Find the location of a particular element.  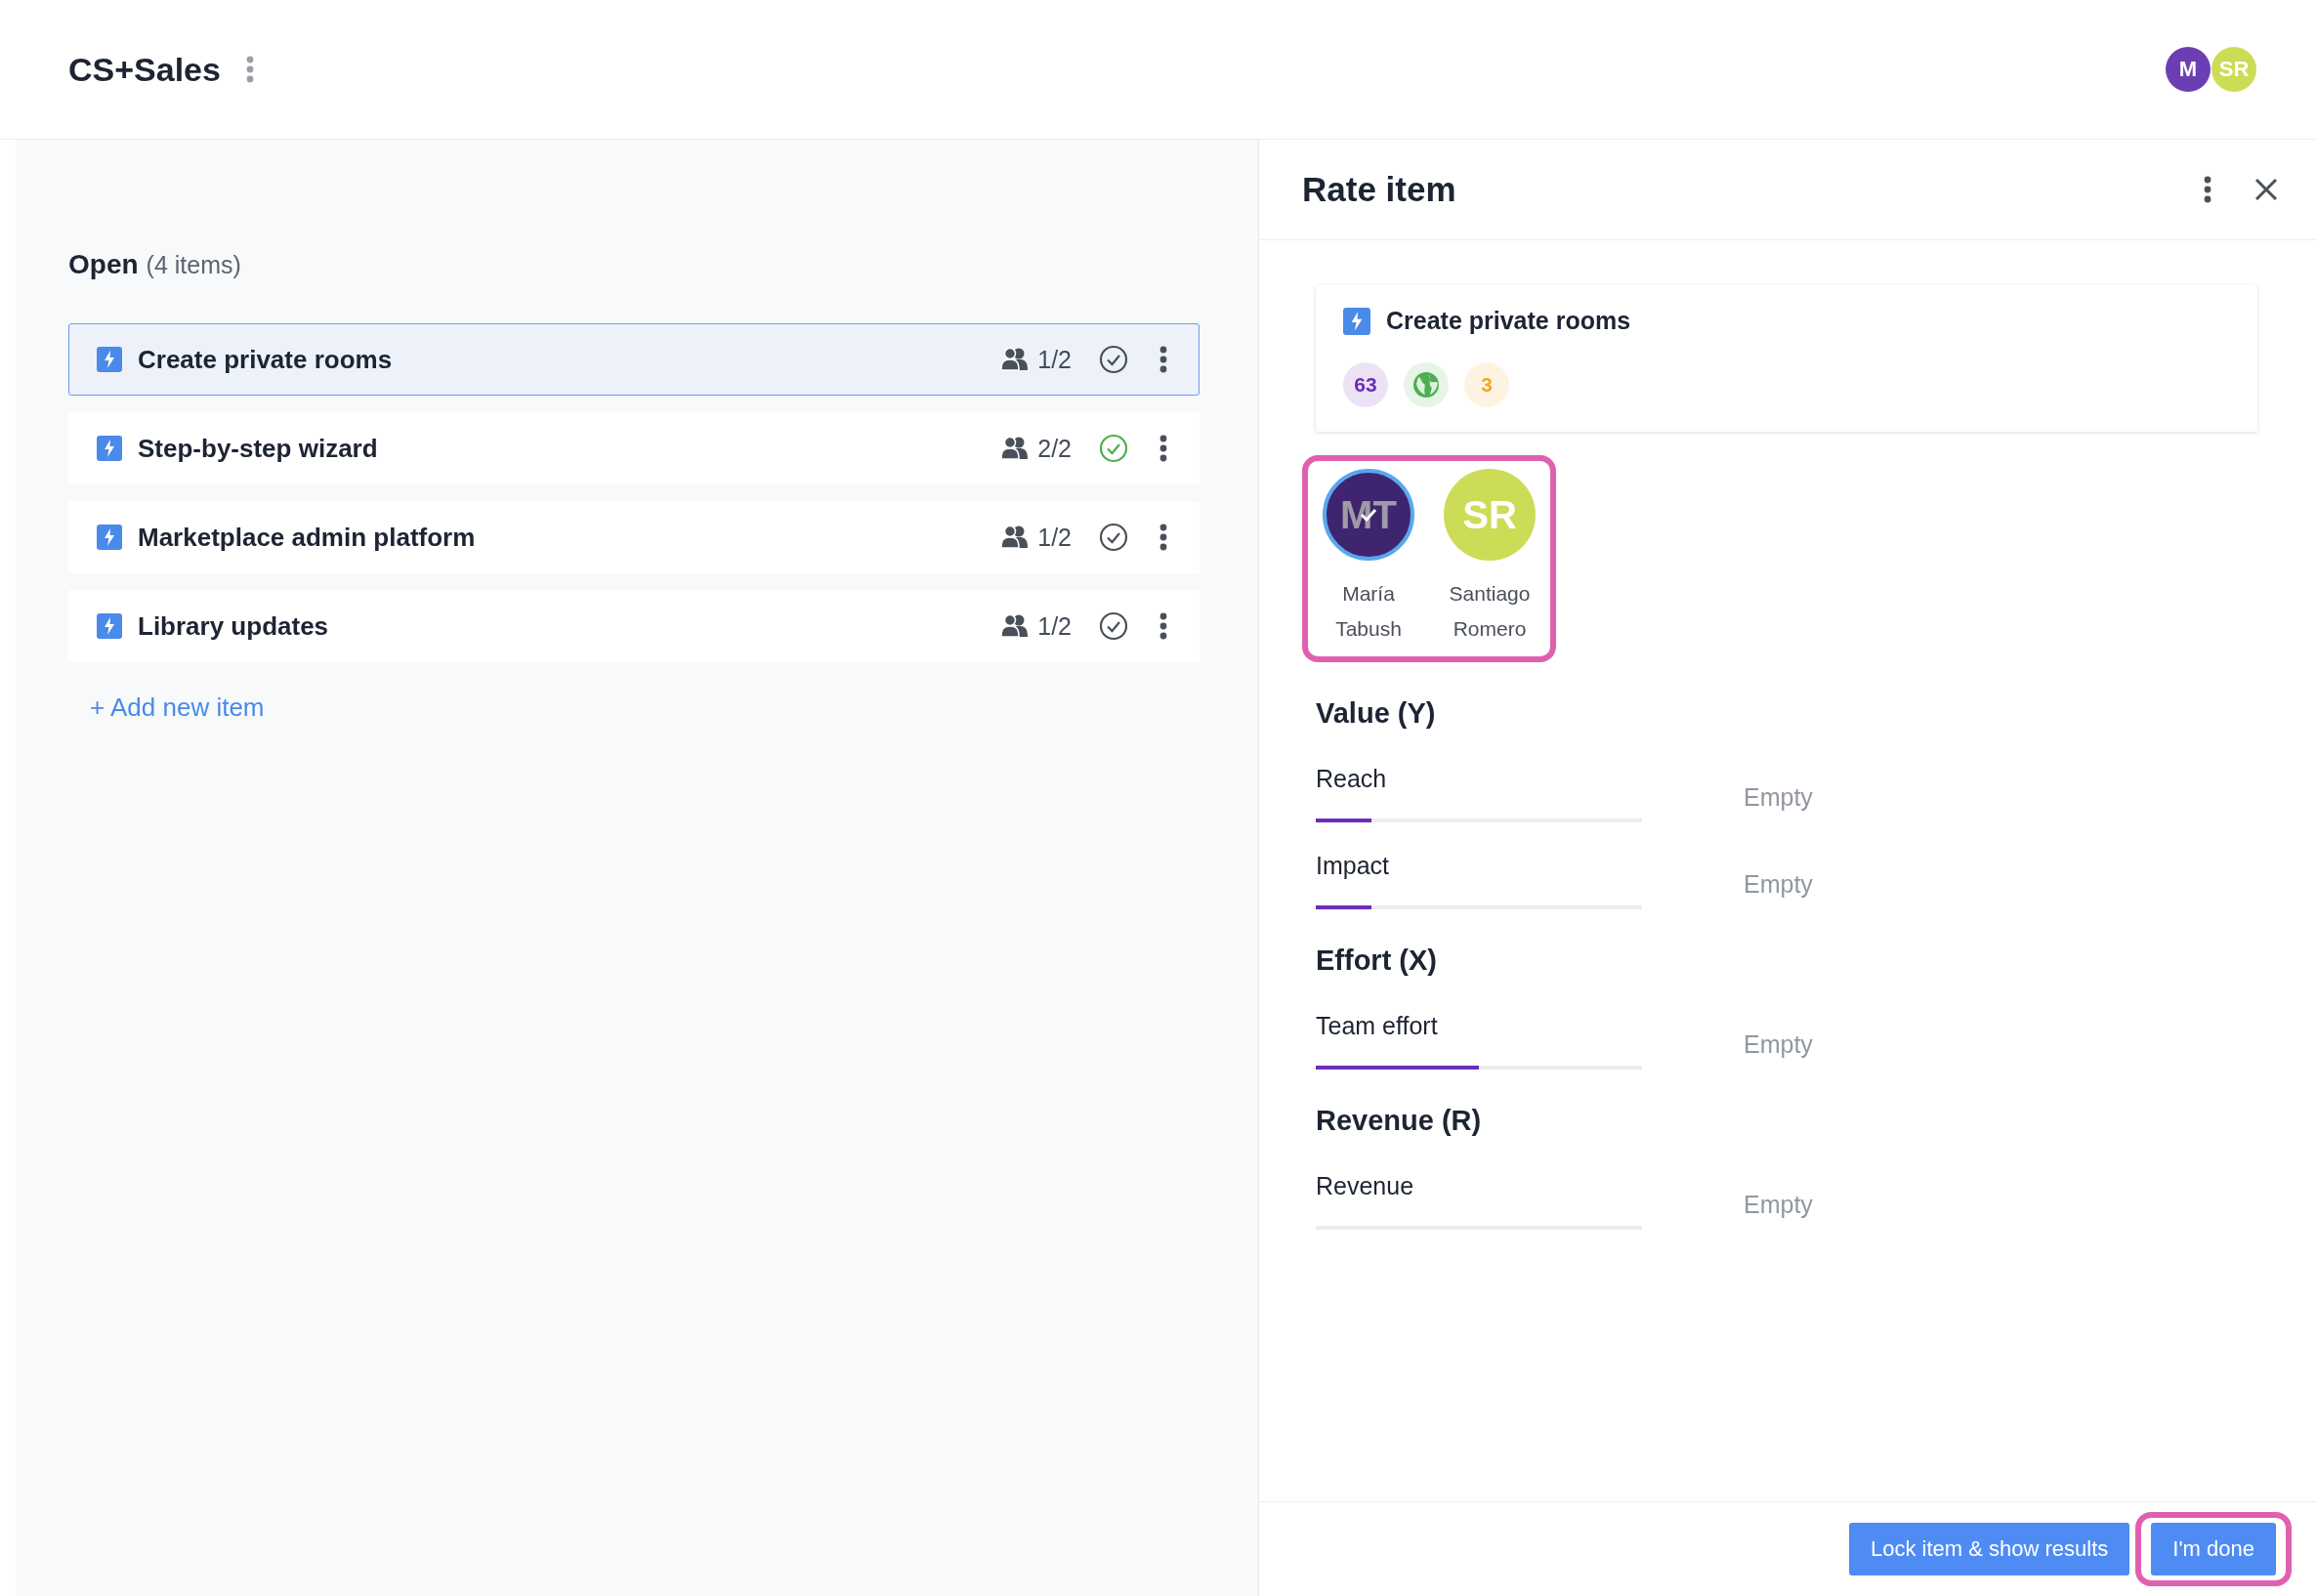

card-title: Create private rooms is located at coordinates (1509, 321).